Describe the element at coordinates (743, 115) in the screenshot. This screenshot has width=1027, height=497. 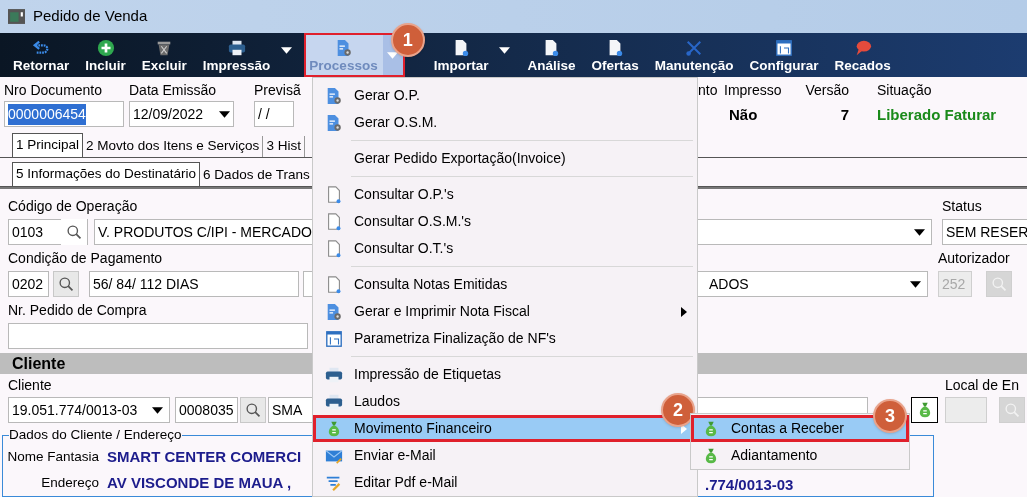
I see `info-value: Não` at that location.